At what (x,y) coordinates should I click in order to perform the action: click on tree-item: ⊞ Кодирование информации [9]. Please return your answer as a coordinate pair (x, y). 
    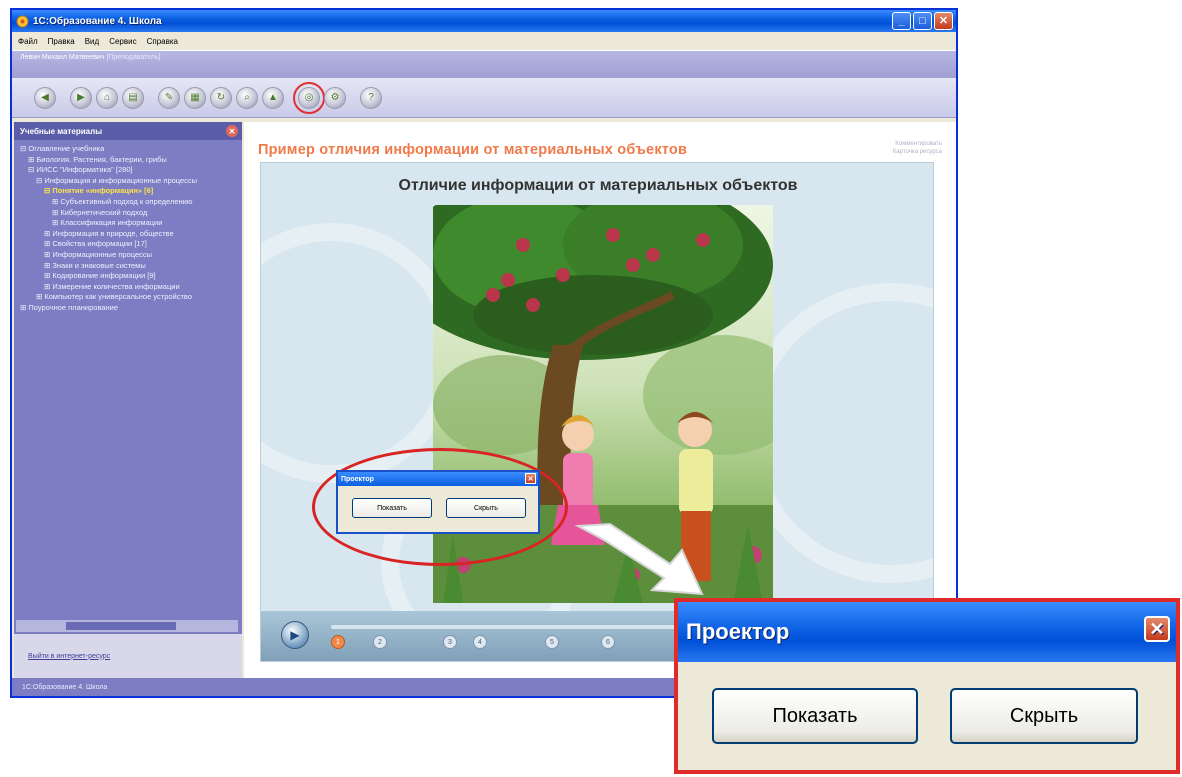
    Looking at the image, I should click on (128, 276).